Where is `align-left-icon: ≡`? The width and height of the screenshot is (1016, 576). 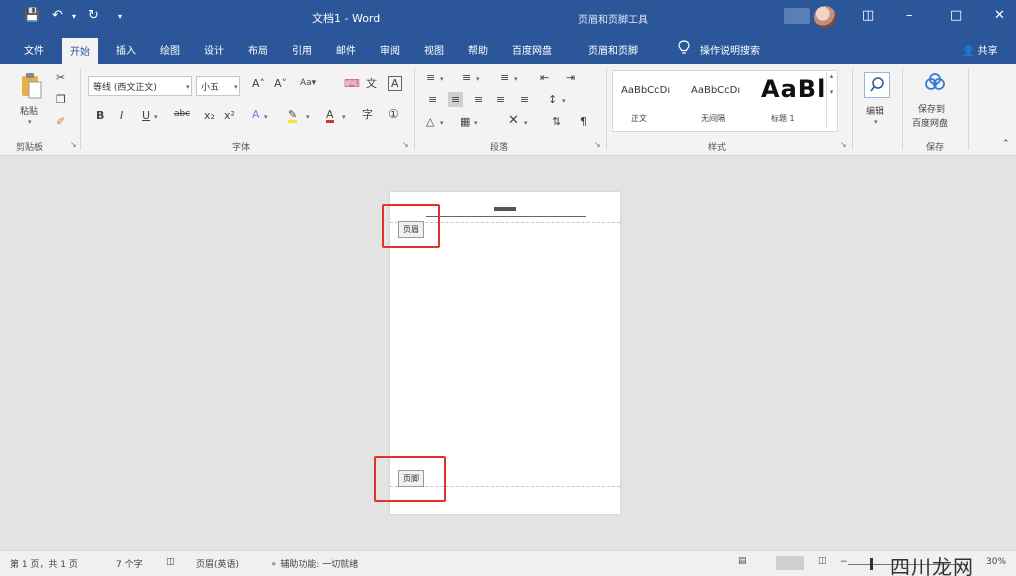 align-left-icon: ≡ is located at coordinates (432, 99).